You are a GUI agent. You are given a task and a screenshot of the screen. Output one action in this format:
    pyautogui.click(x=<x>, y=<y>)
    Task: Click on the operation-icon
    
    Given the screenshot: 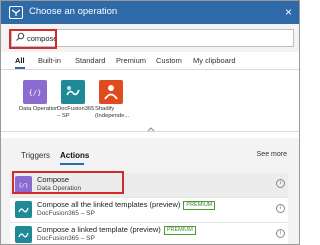 What is the action you would take?
    pyautogui.click(x=16, y=12)
    